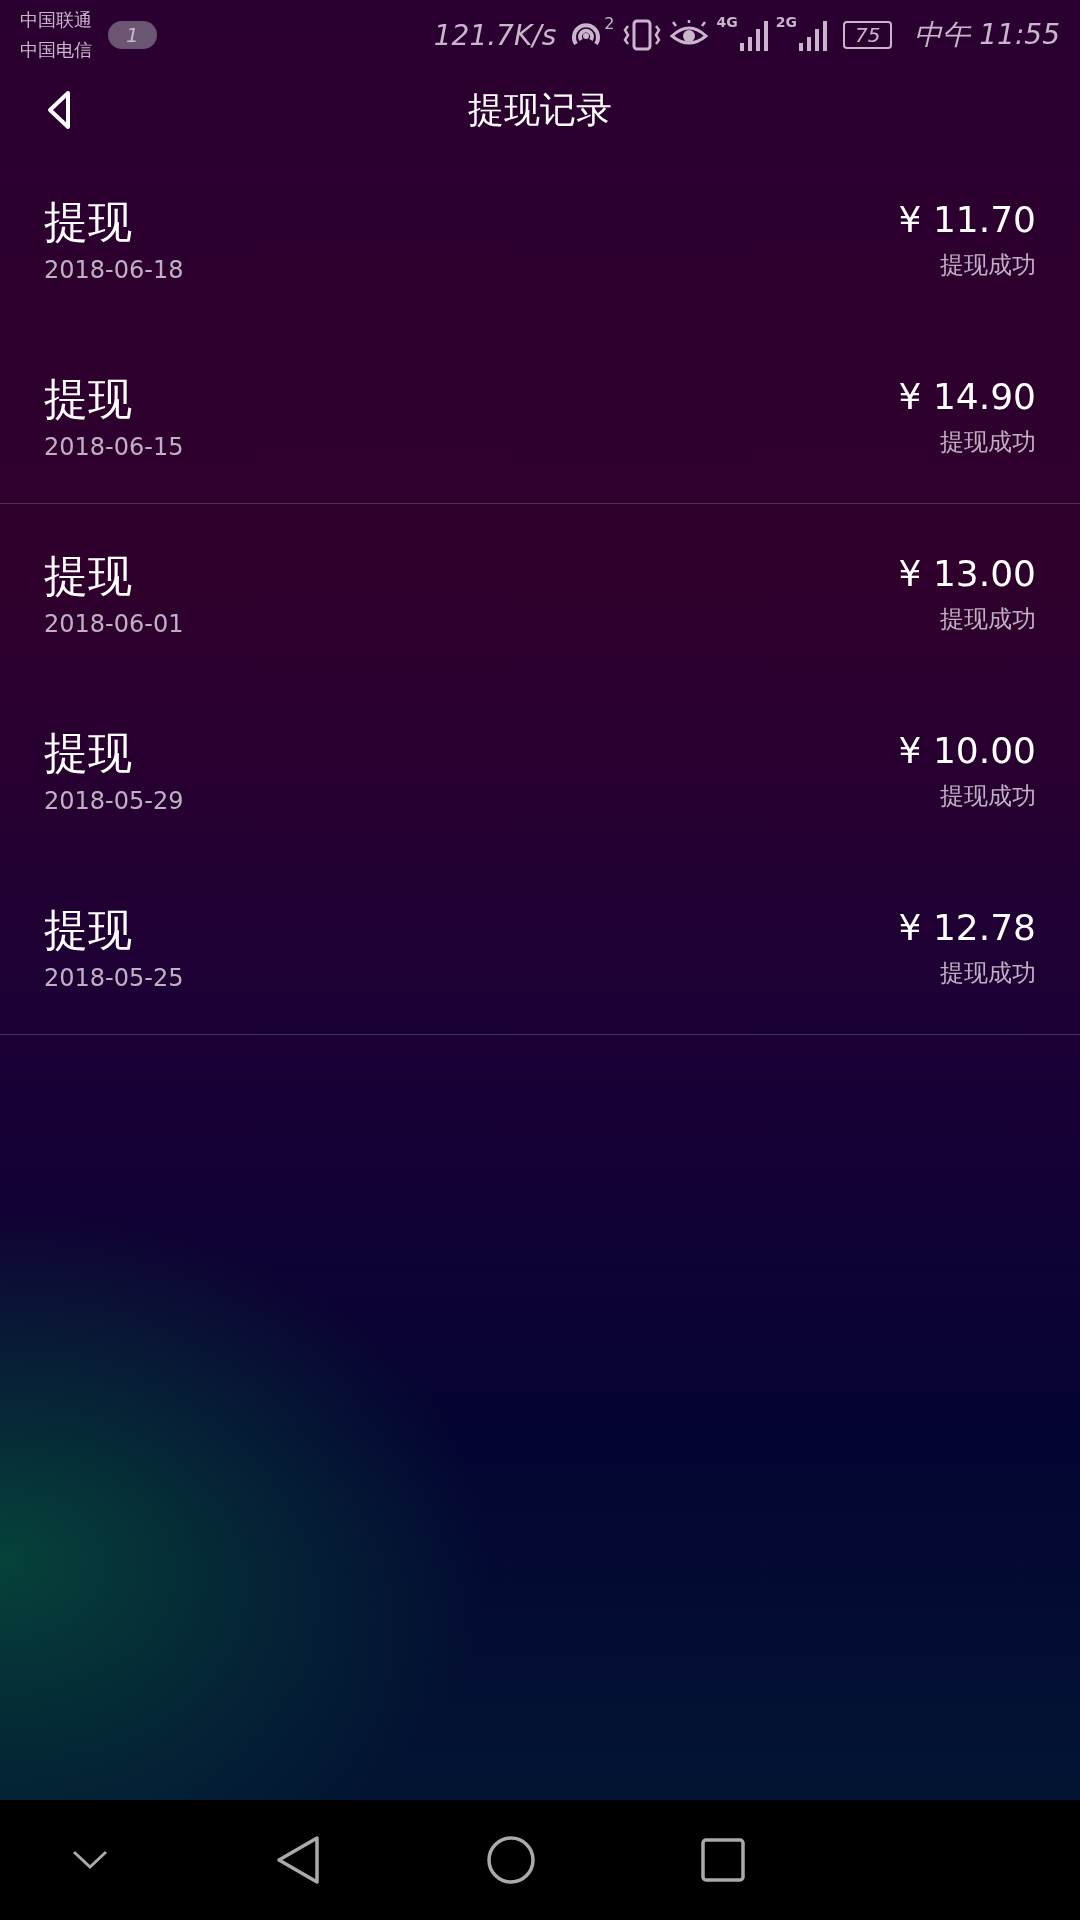 The height and width of the screenshot is (1920, 1080). What do you see at coordinates (540, 238) in the screenshot?
I see `withdrawal-record: 提现 2018-06-18 ¥ 11.70 提现成功` at bounding box center [540, 238].